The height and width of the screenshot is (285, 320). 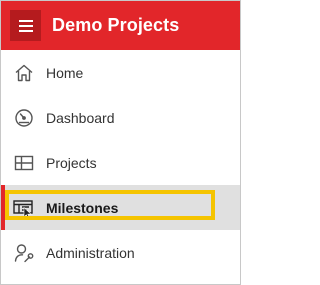 I want to click on user-wrench-icon, so click(x=24, y=253).